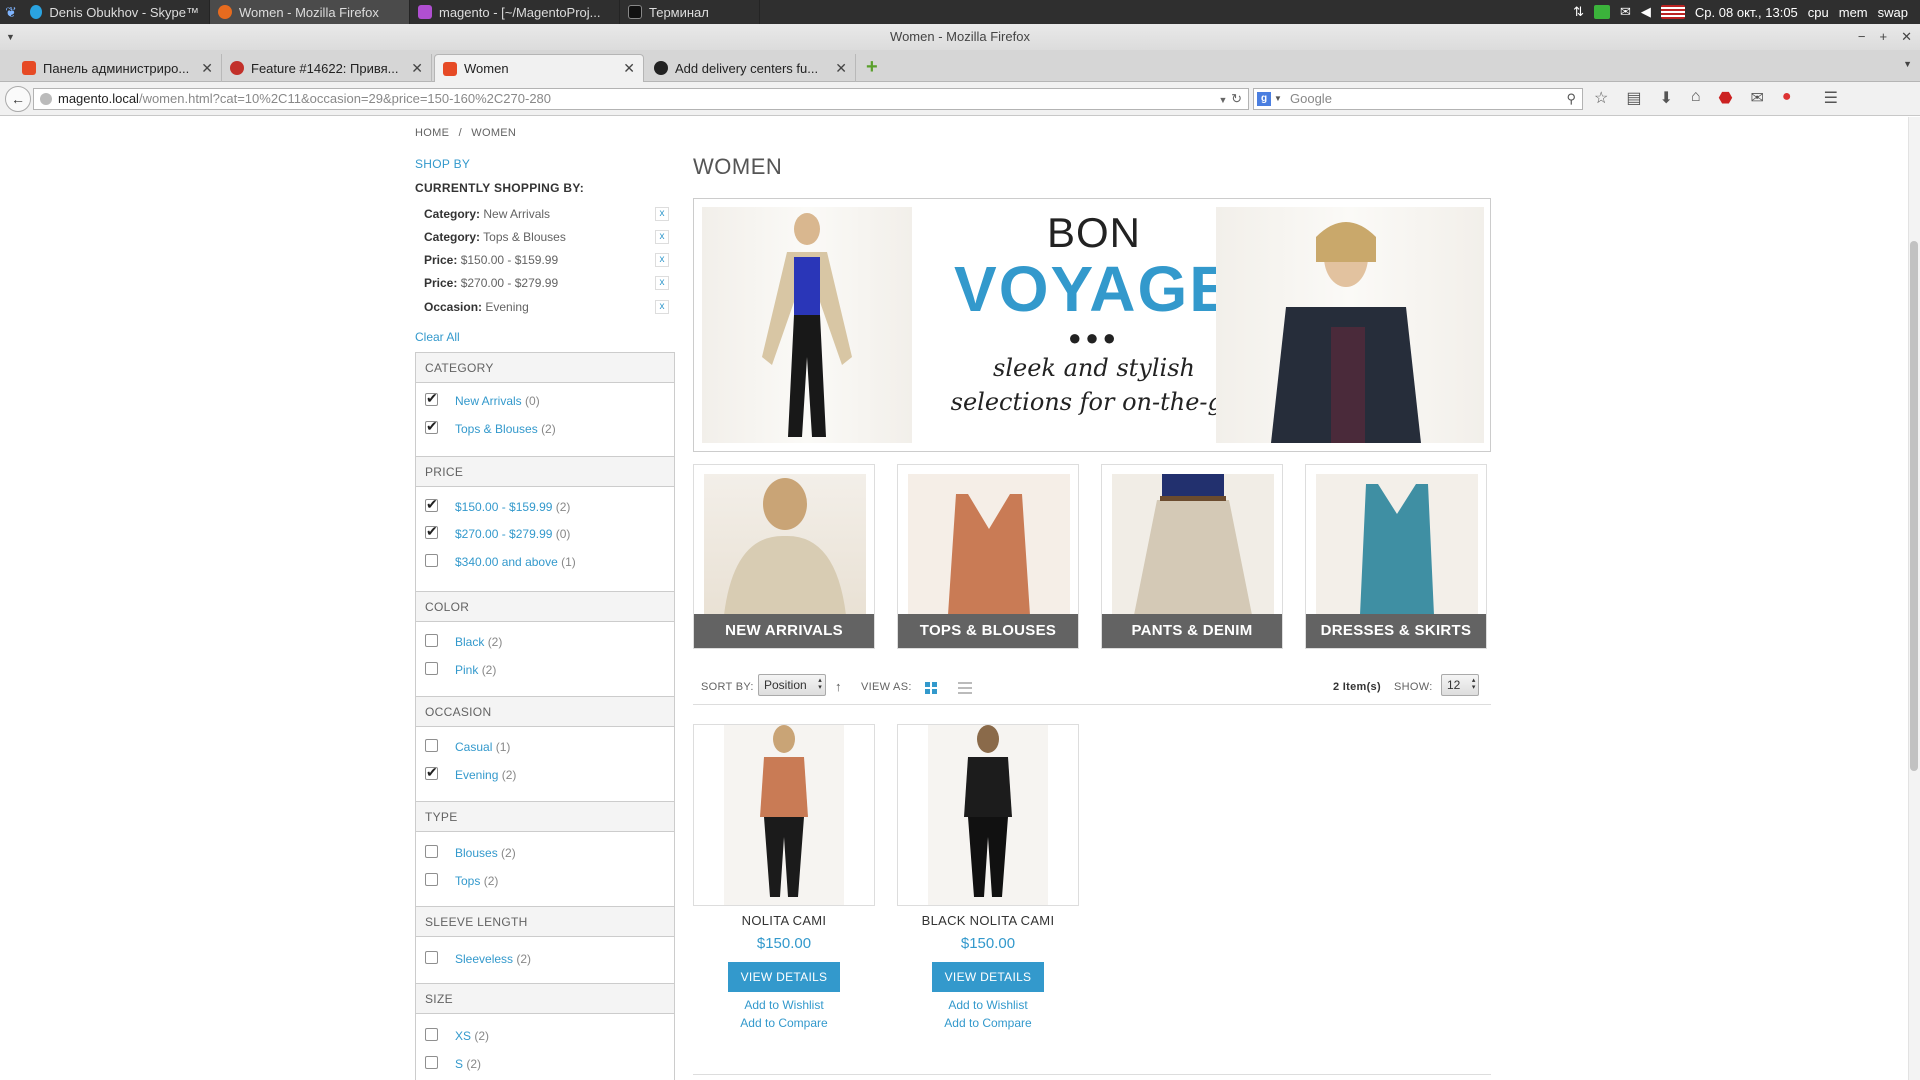  What do you see at coordinates (1726, 98) in the screenshot?
I see `adblock-icon: ⬣` at bounding box center [1726, 98].